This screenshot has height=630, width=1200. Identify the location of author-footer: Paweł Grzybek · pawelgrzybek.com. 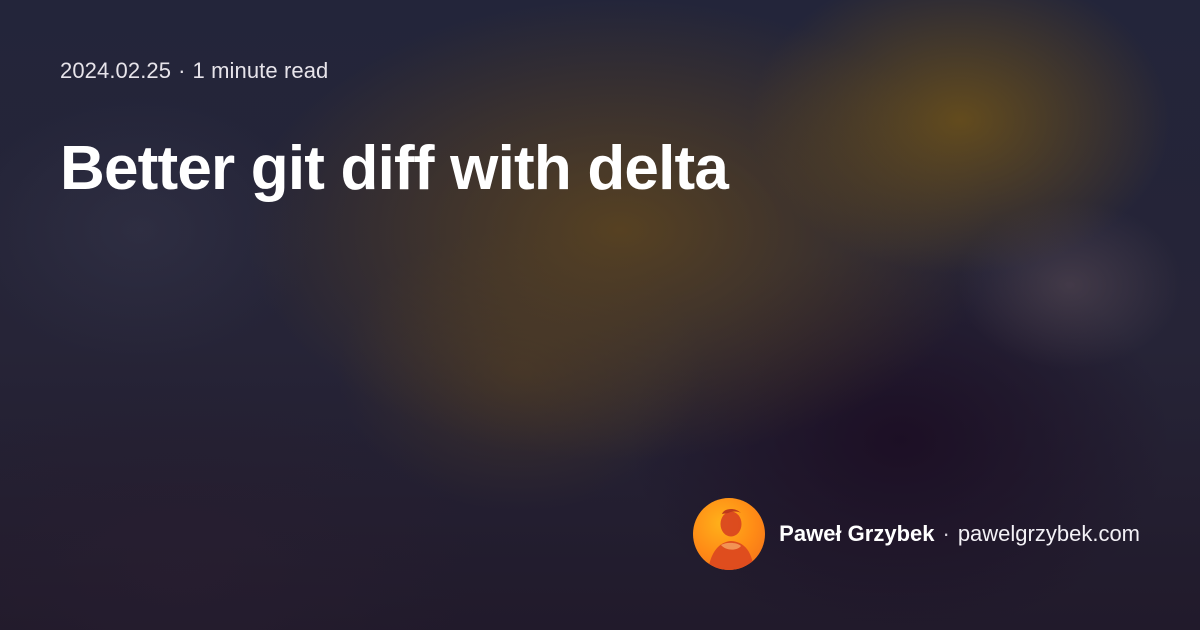
(916, 534).